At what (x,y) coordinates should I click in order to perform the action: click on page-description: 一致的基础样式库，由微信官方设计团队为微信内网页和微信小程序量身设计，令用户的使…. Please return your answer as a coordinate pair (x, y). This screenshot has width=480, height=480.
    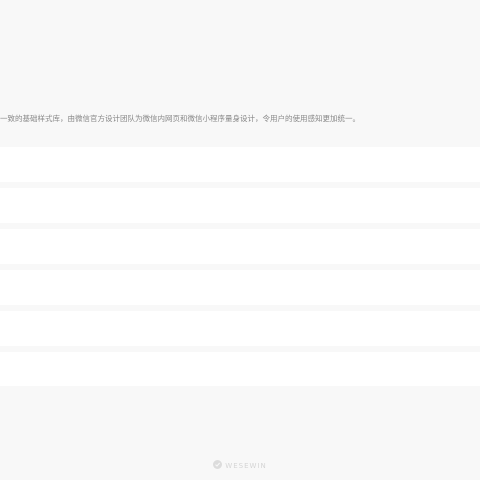
    Looking at the image, I should click on (180, 118).